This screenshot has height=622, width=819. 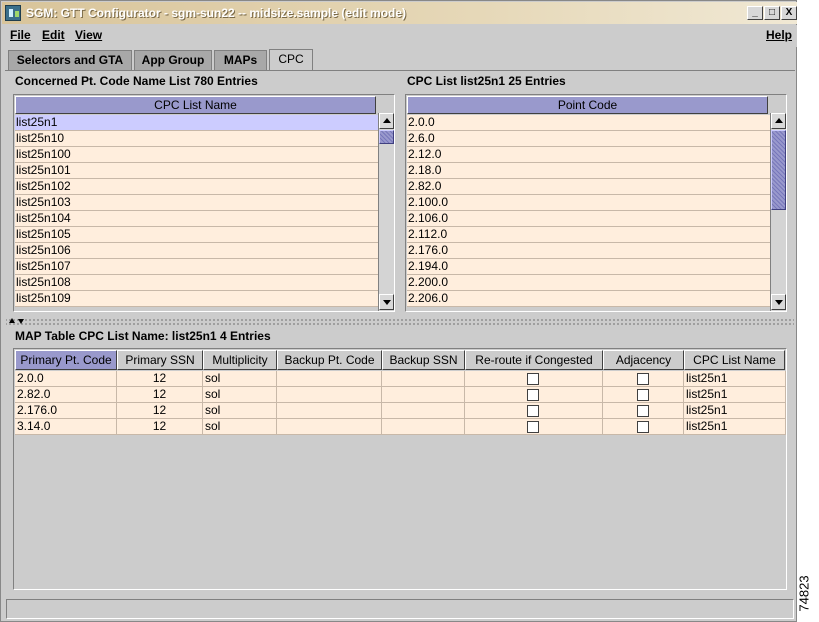 I want to click on split-pane-divider, so click(x=400, y=321).